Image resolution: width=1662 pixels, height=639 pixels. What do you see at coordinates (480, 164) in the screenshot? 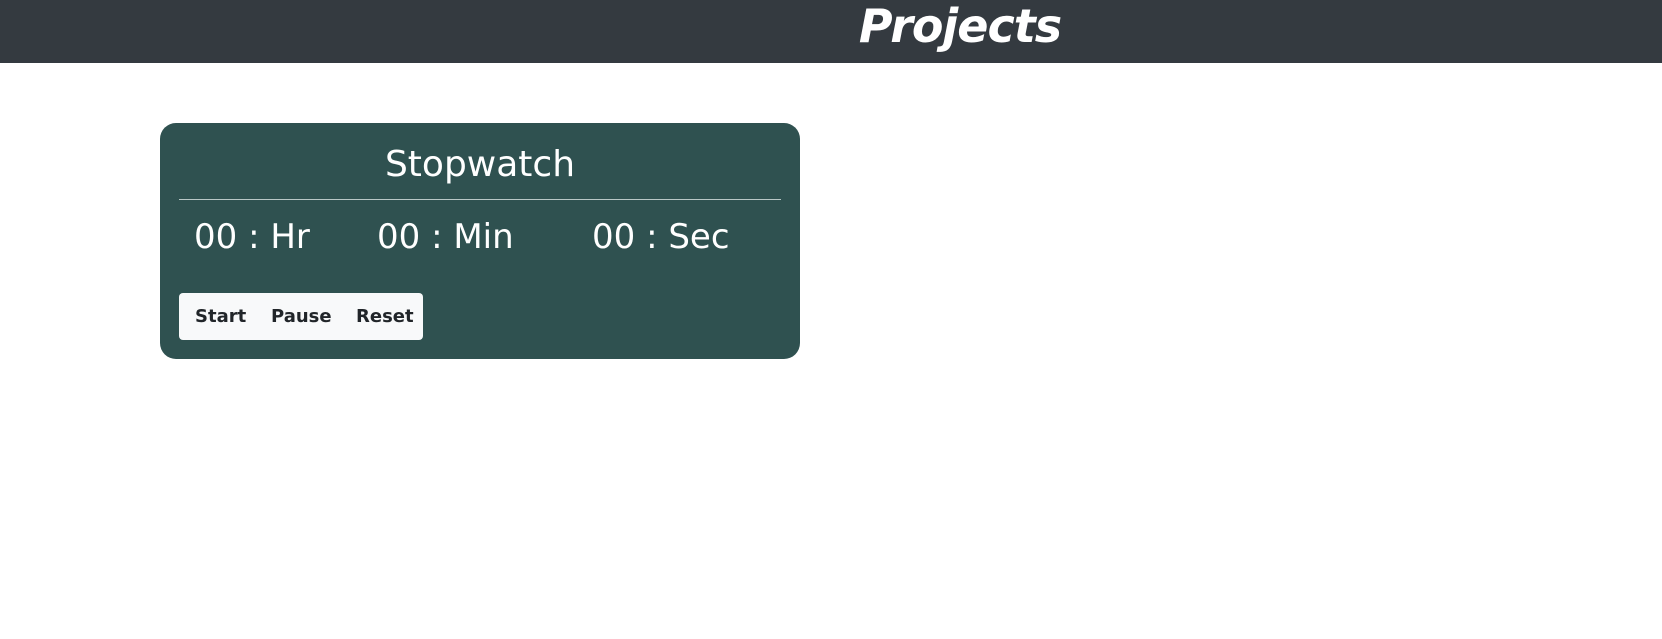
I see `stopwatch-title: Stopwatch` at bounding box center [480, 164].